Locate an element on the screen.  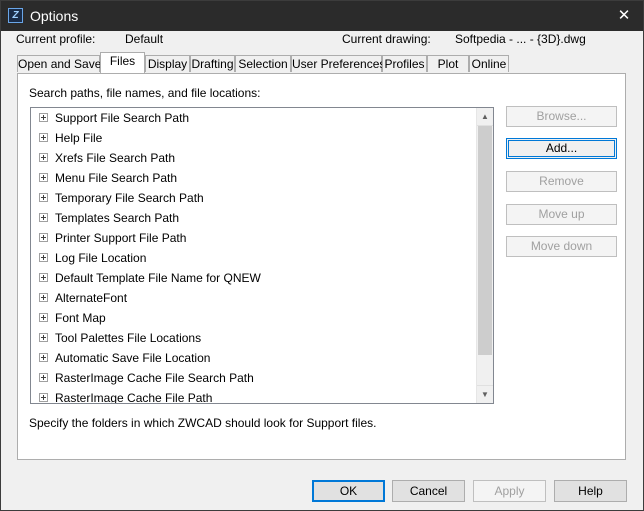
tree-item-alternate-font: AlternateFont is located at coordinates (253, 298).